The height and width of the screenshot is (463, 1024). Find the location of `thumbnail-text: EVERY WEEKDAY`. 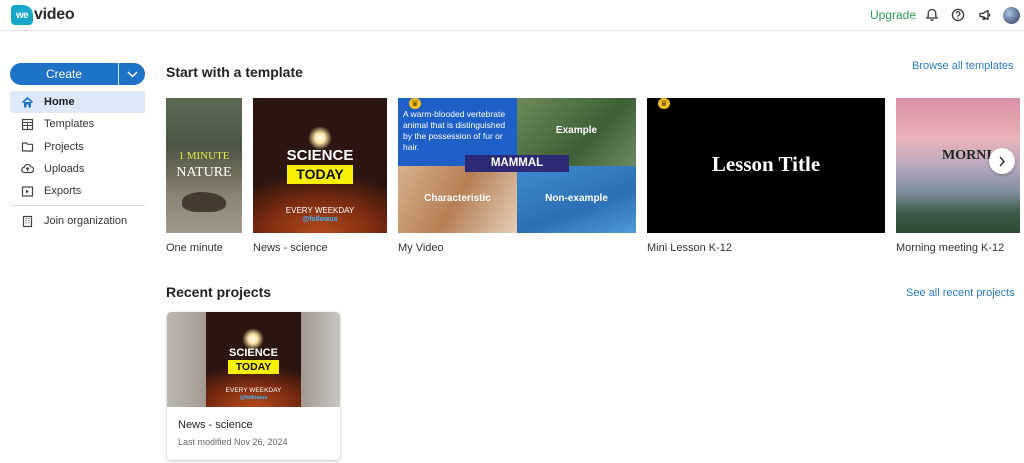

thumbnail-text: EVERY WEEKDAY is located at coordinates (253, 390).